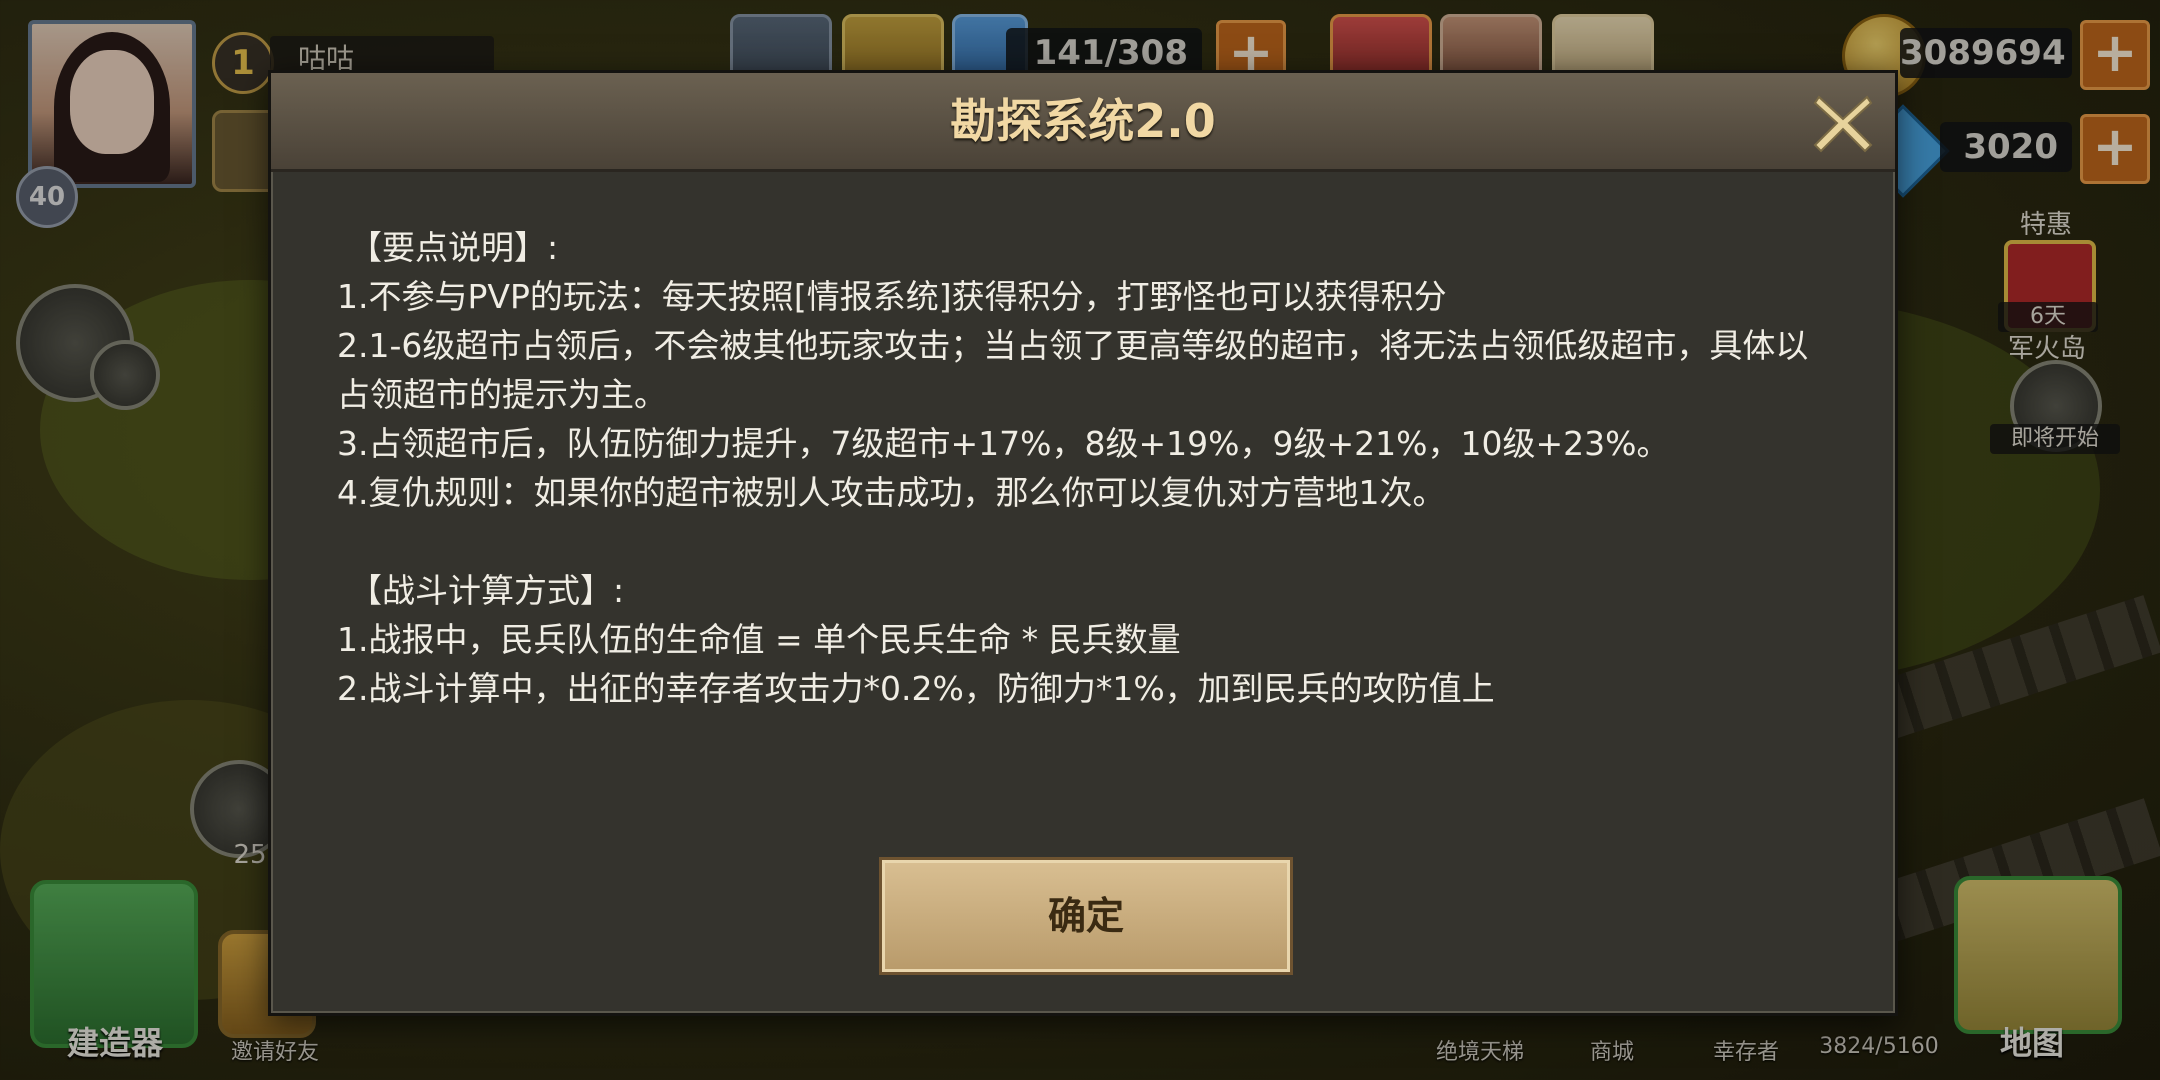 The width and height of the screenshot is (2160, 1080). I want to click on confirm-button: 确定, so click(1086, 916).